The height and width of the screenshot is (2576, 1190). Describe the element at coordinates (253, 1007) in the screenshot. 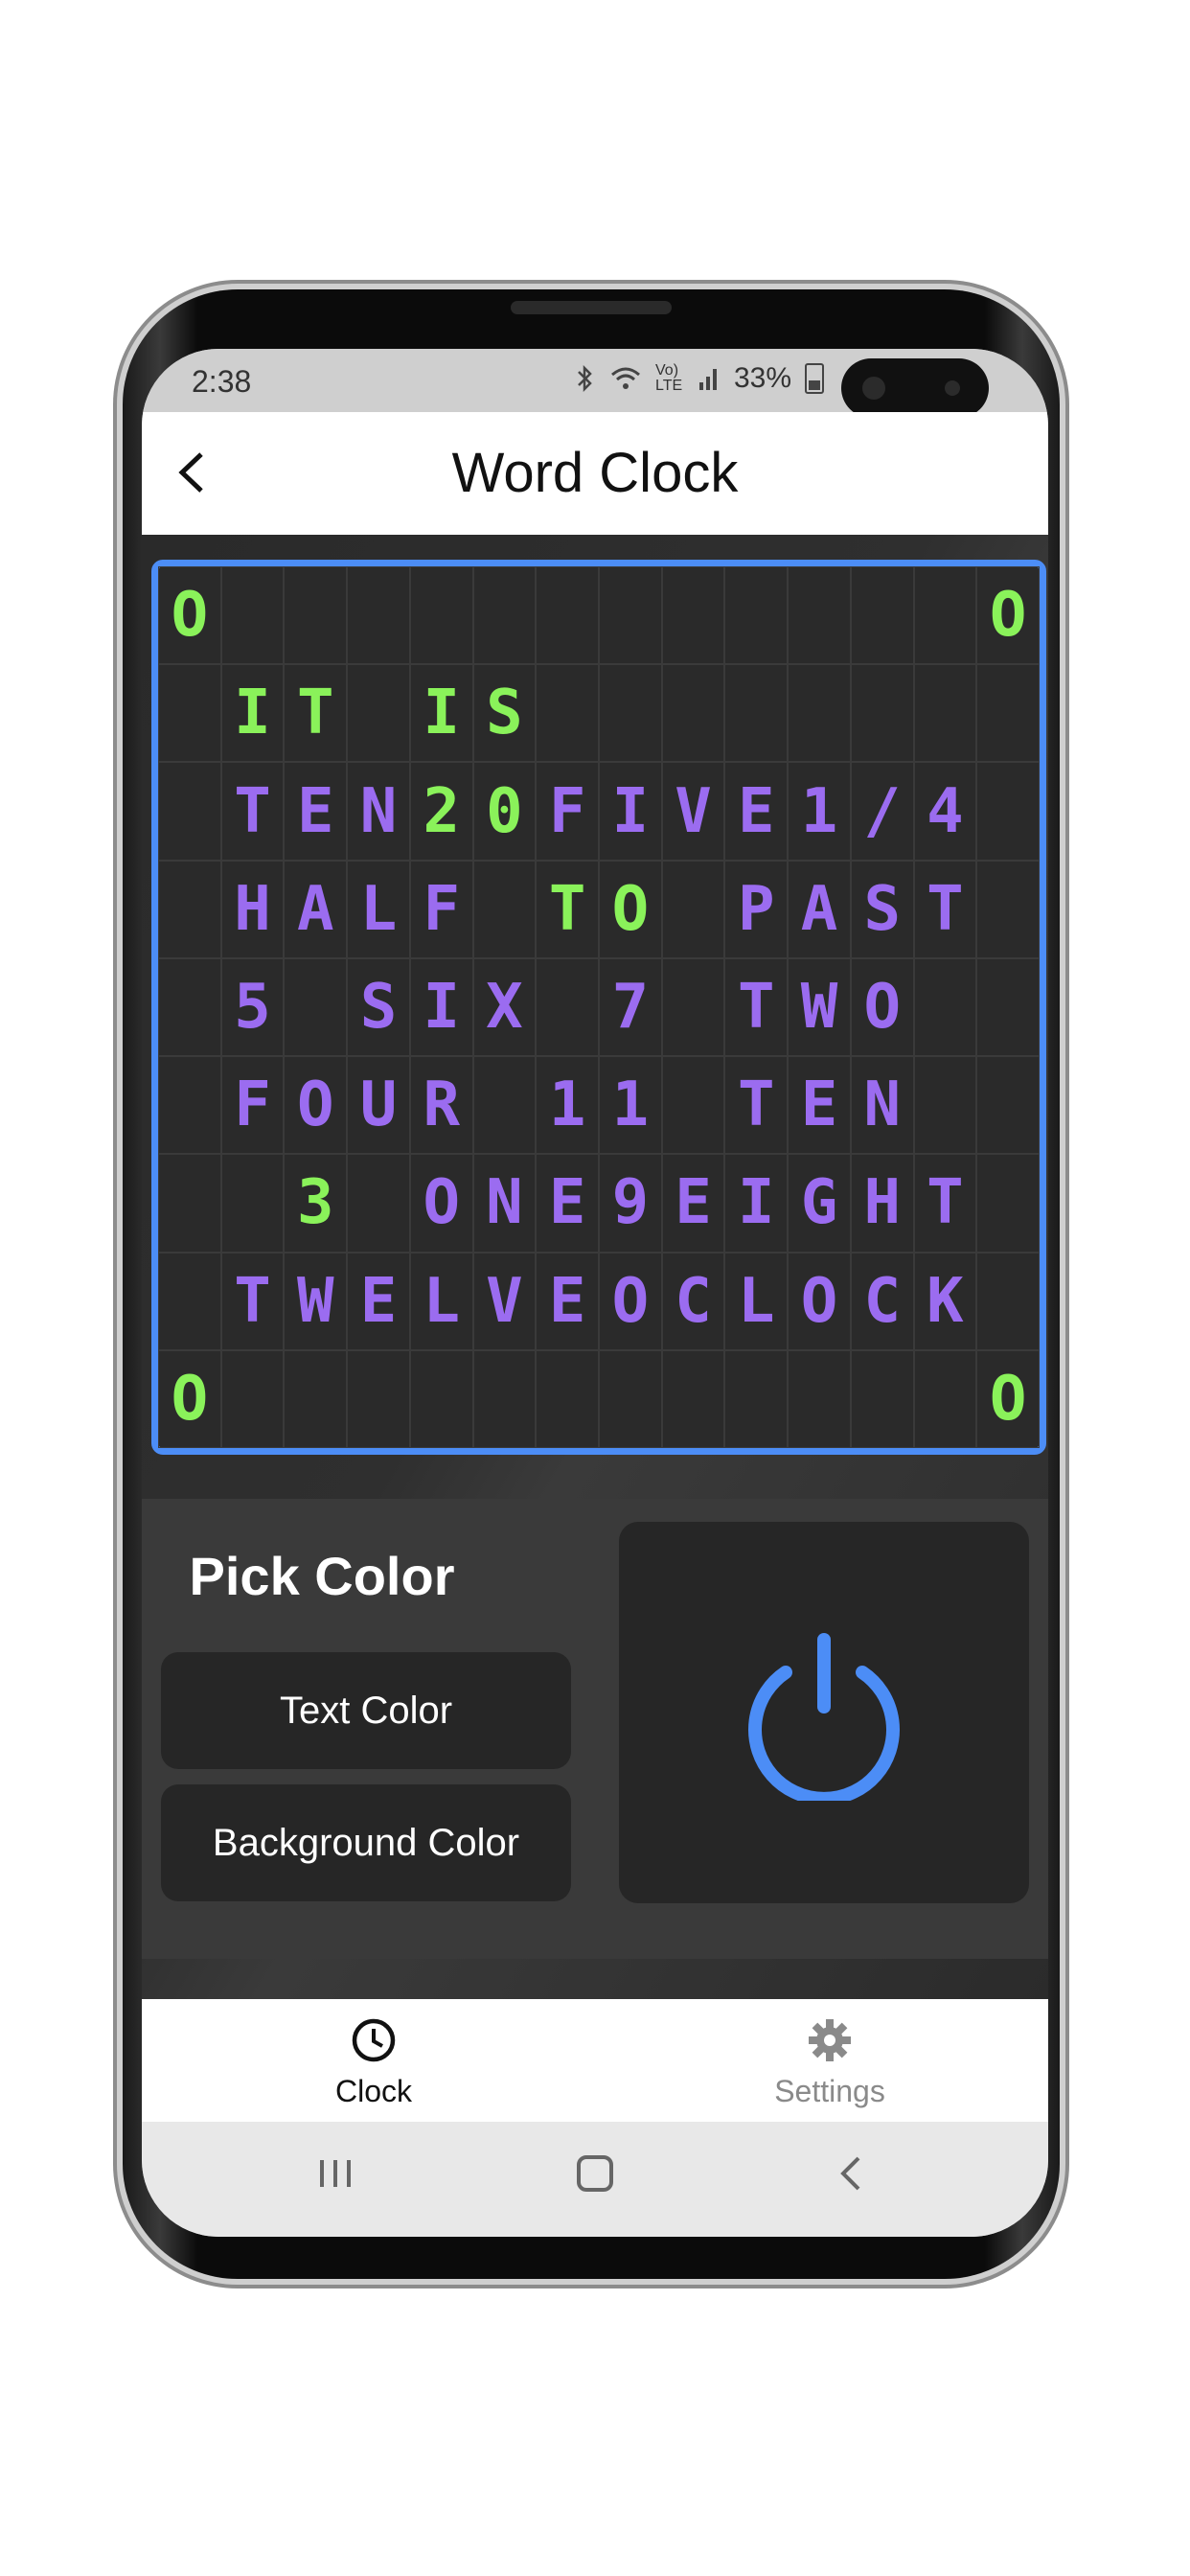

I see `grid-letter: 5` at that location.